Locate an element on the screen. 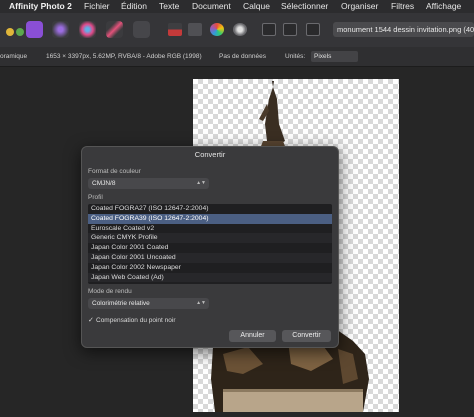 The width and height of the screenshot is (474, 417). selection-brush-icon is located at coordinates (240, 29).